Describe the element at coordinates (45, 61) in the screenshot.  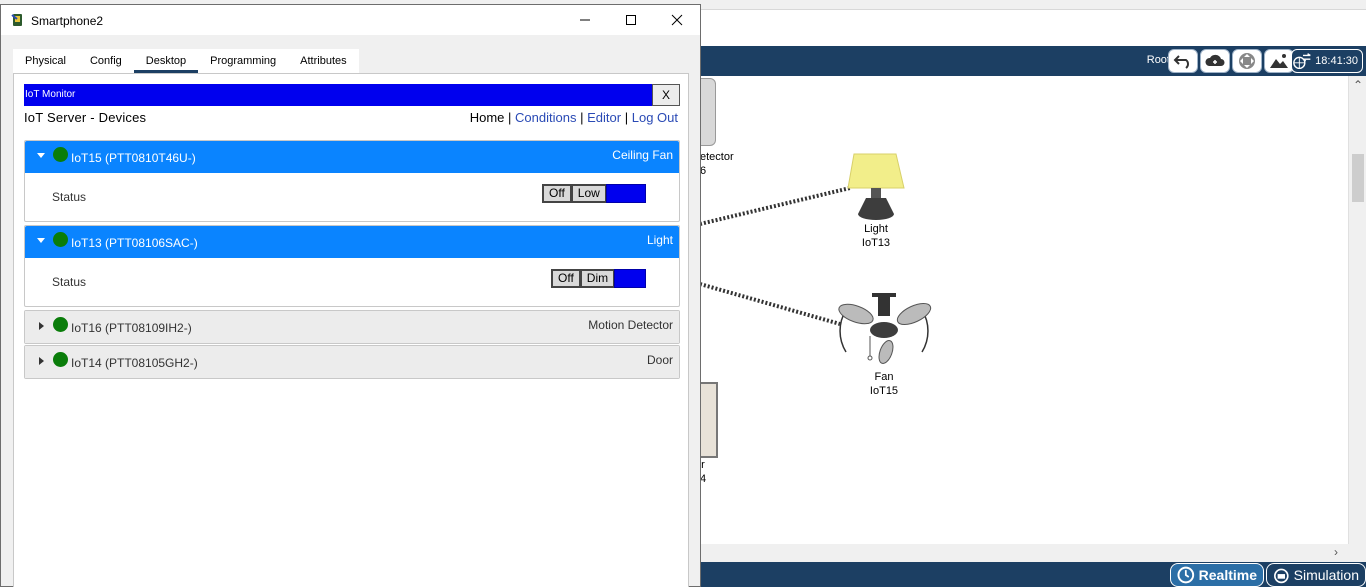
I see `tab-physical: Physical` at that location.